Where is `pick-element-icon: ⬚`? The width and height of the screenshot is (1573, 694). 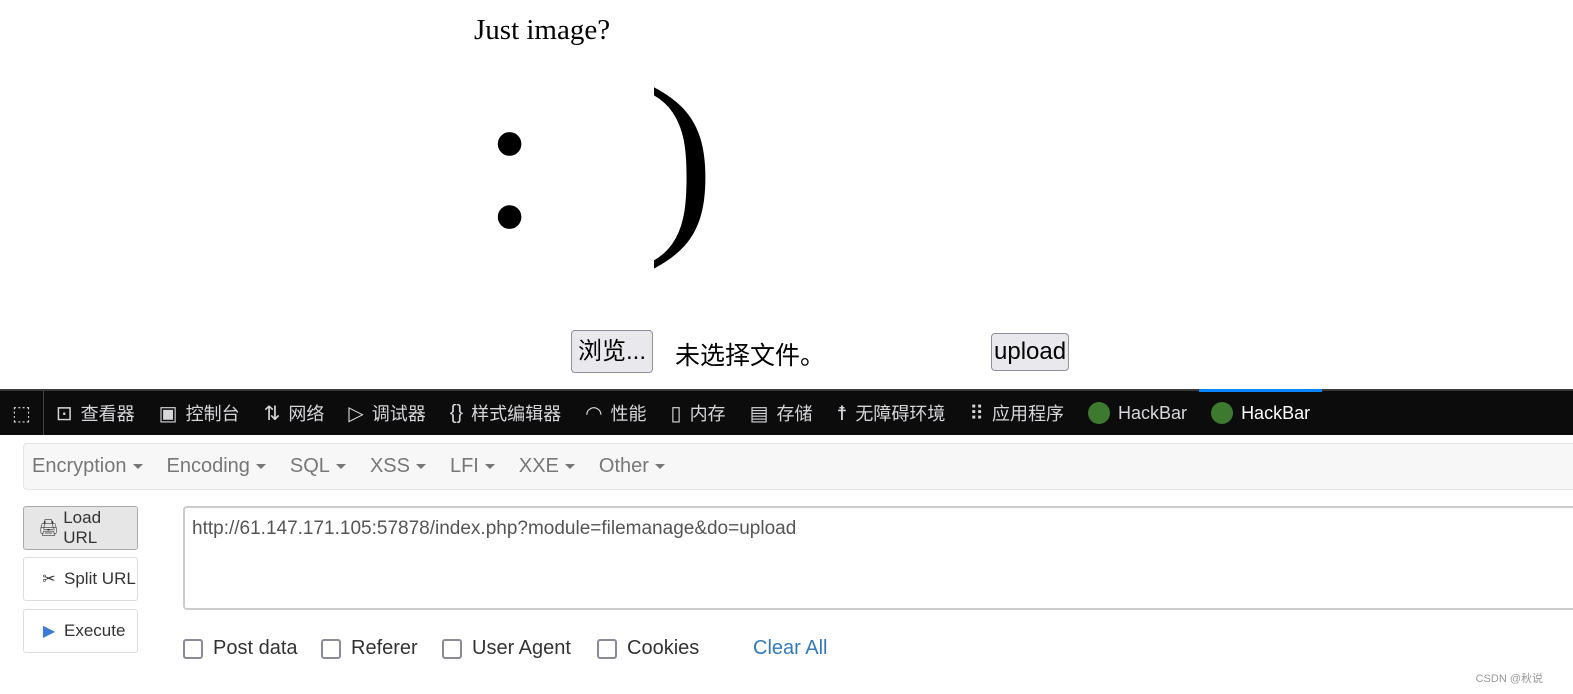
pick-element-icon: ⬚ is located at coordinates (21, 413).